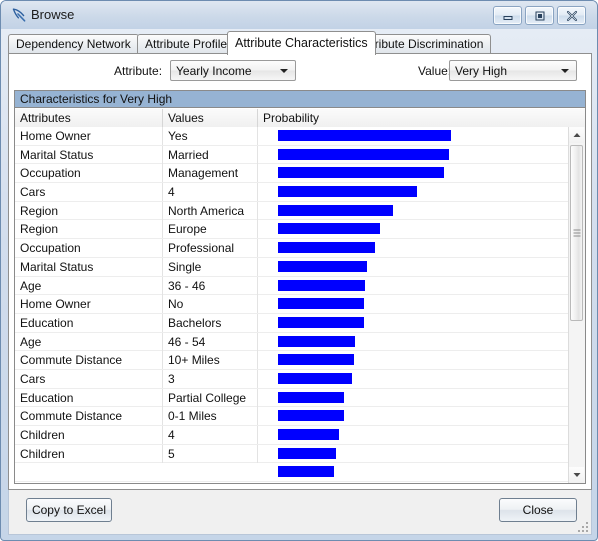  I want to click on attribute-select-value: Yearly Income, so click(214, 71).